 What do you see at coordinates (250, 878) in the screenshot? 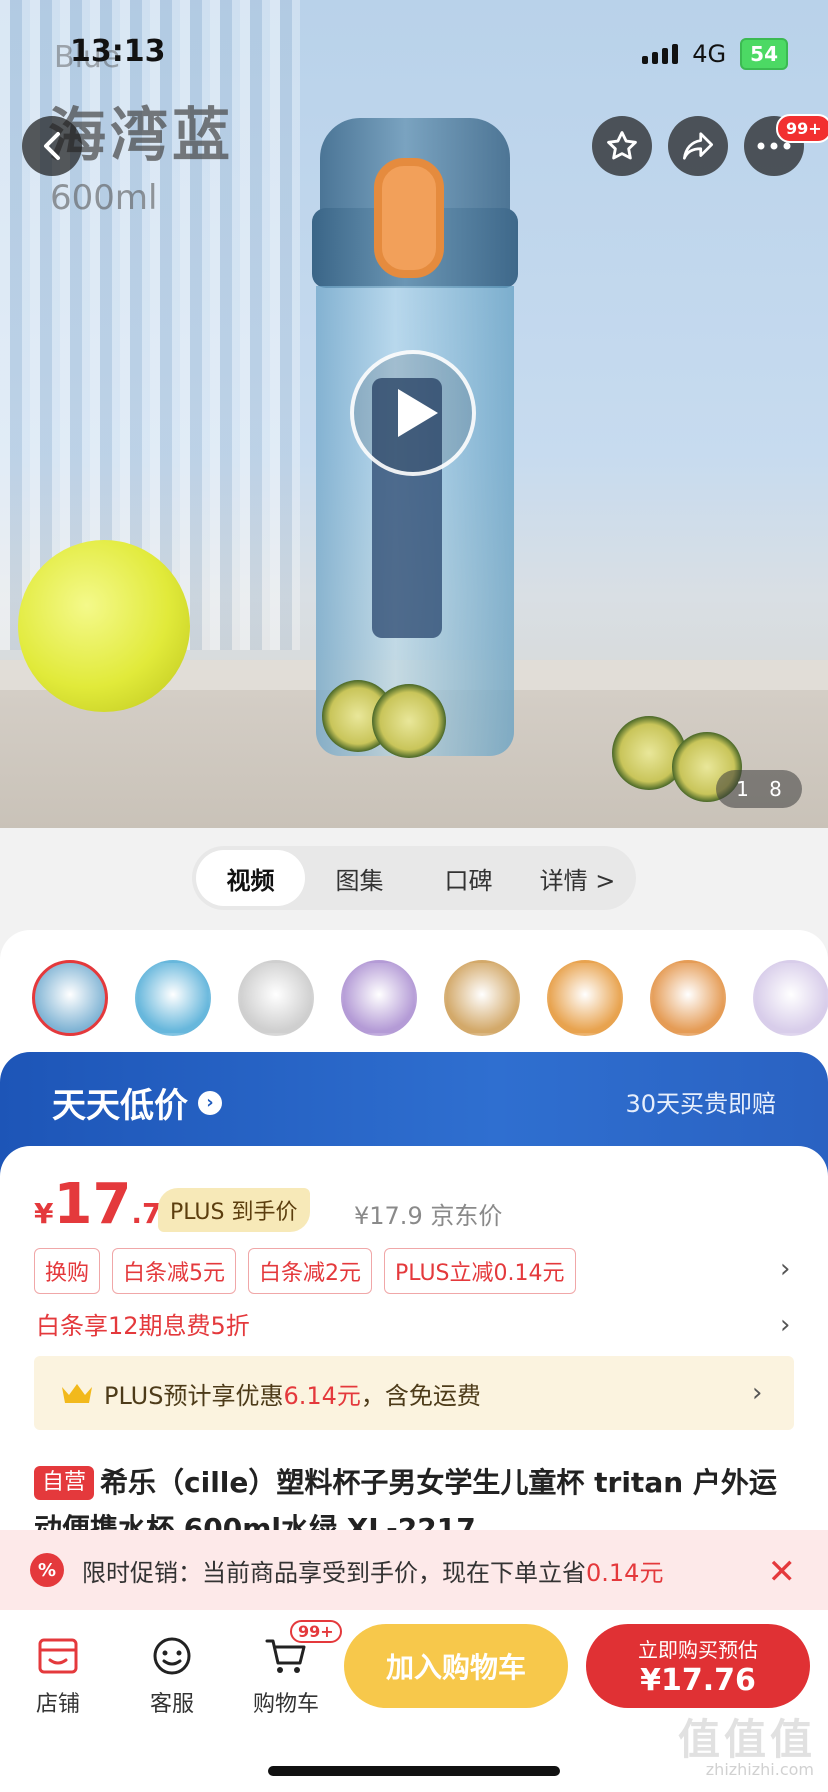
I see `tab-video: 视频` at bounding box center [250, 878].